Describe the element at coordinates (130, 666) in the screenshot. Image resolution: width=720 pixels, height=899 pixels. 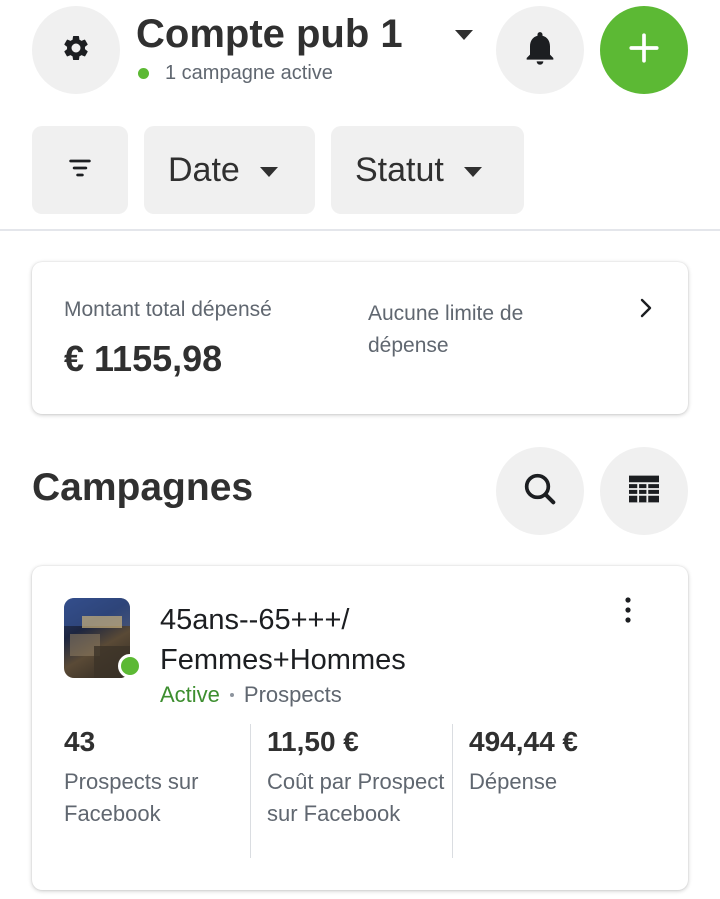
I see `campaign-active-dot` at that location.